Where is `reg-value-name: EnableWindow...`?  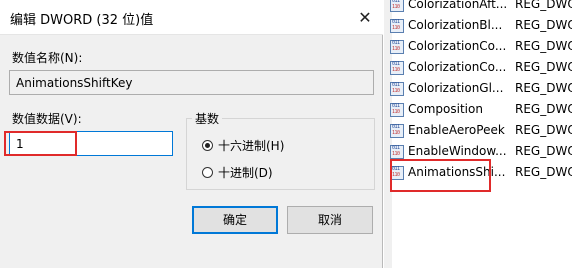 reg-value-name: EnableWindow... is located at coordinates (457, 151).